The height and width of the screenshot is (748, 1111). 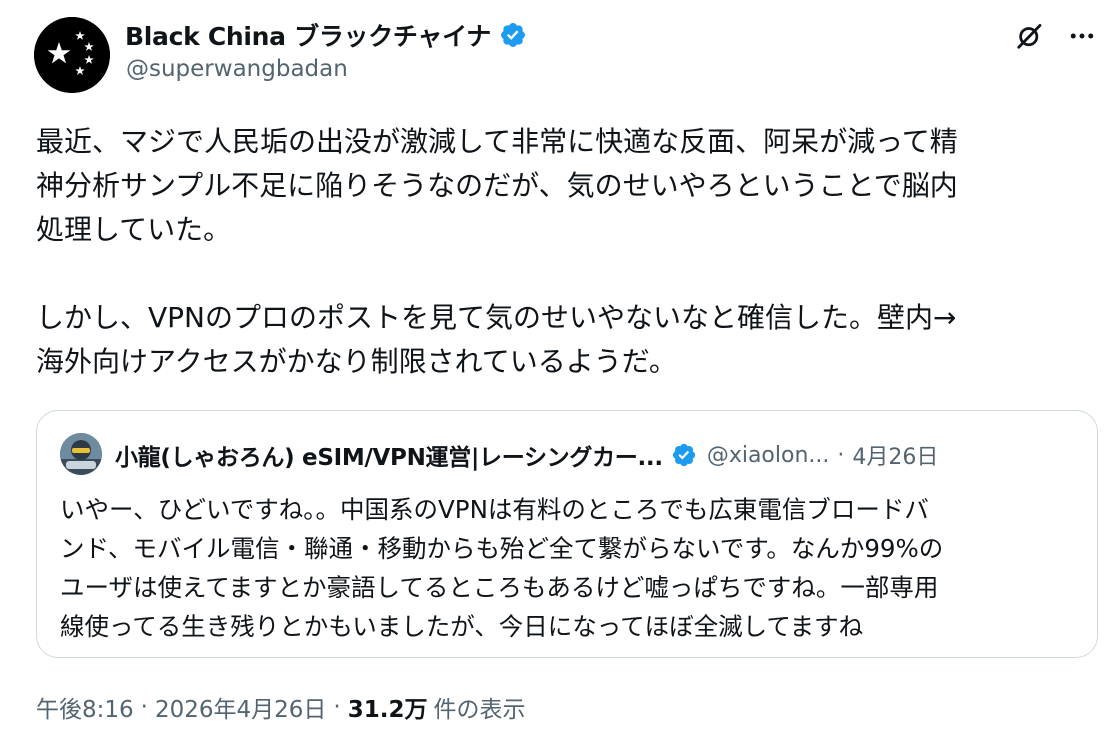 I want to click on author-name: Black China ブラックチャイナ, so click(x=308, y=35).